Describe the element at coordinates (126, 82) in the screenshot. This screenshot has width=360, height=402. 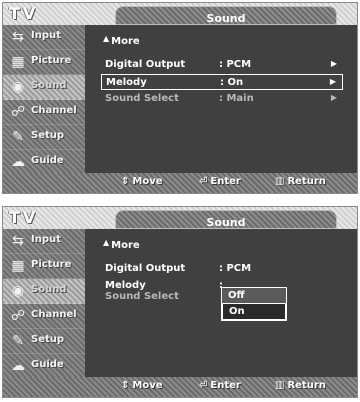
I see `row-name: Melody` at that location.